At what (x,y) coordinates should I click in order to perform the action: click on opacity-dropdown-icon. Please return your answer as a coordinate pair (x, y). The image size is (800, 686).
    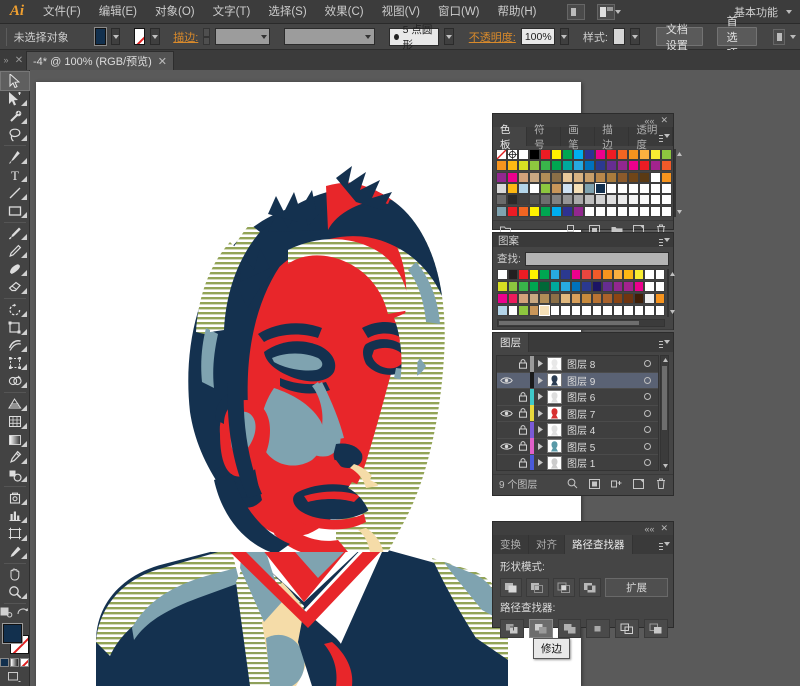
    Looking at the image, I should click on (564, 36).